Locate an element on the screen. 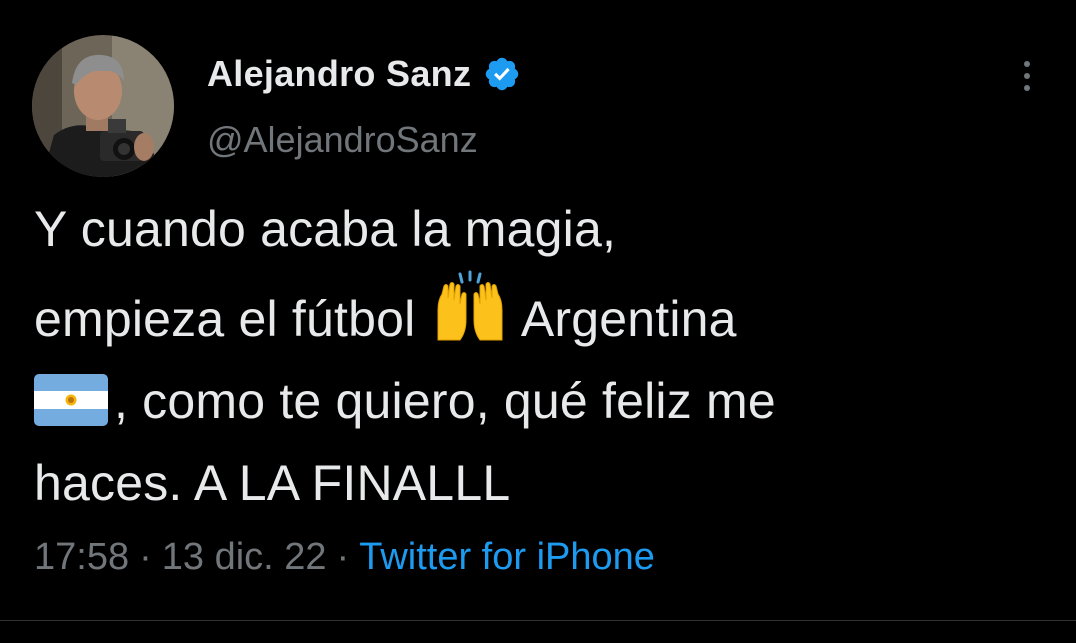 The height and width of the screenshot is (643, 1076). author-display-name: Alejandro Sanz is located at coordinates (339, 74).